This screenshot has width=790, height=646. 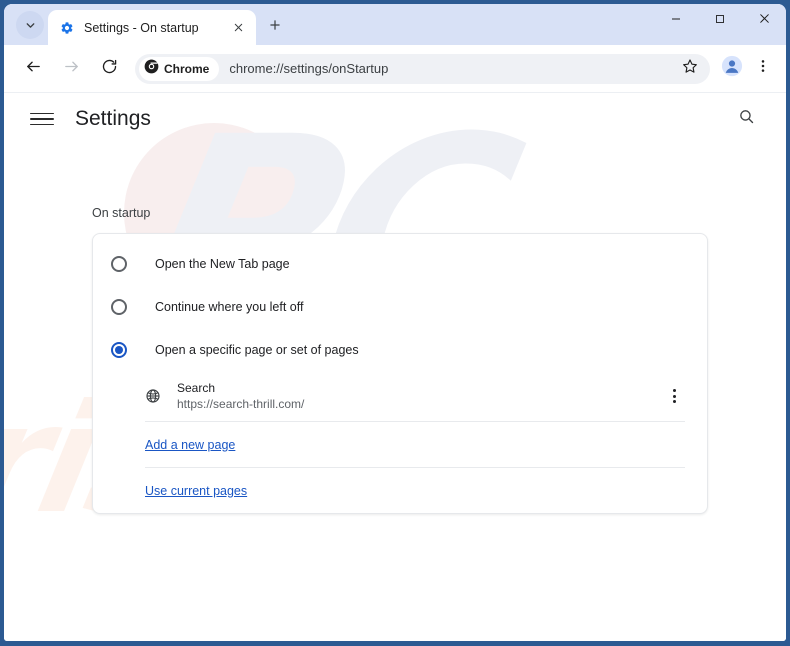 I want to click on search-icon, so click(x=746, y=119).